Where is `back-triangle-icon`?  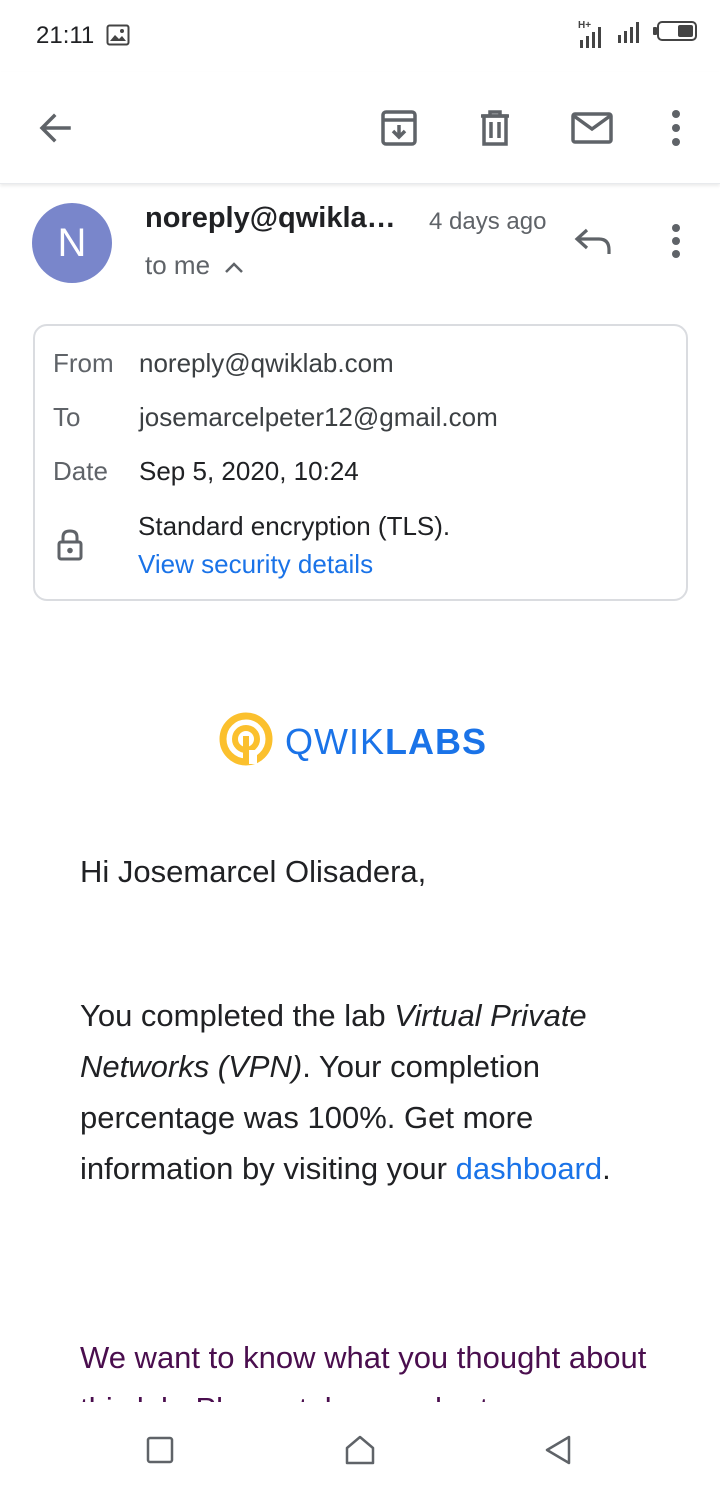 back-triangle-icon is located at coordinates (558, 1452).